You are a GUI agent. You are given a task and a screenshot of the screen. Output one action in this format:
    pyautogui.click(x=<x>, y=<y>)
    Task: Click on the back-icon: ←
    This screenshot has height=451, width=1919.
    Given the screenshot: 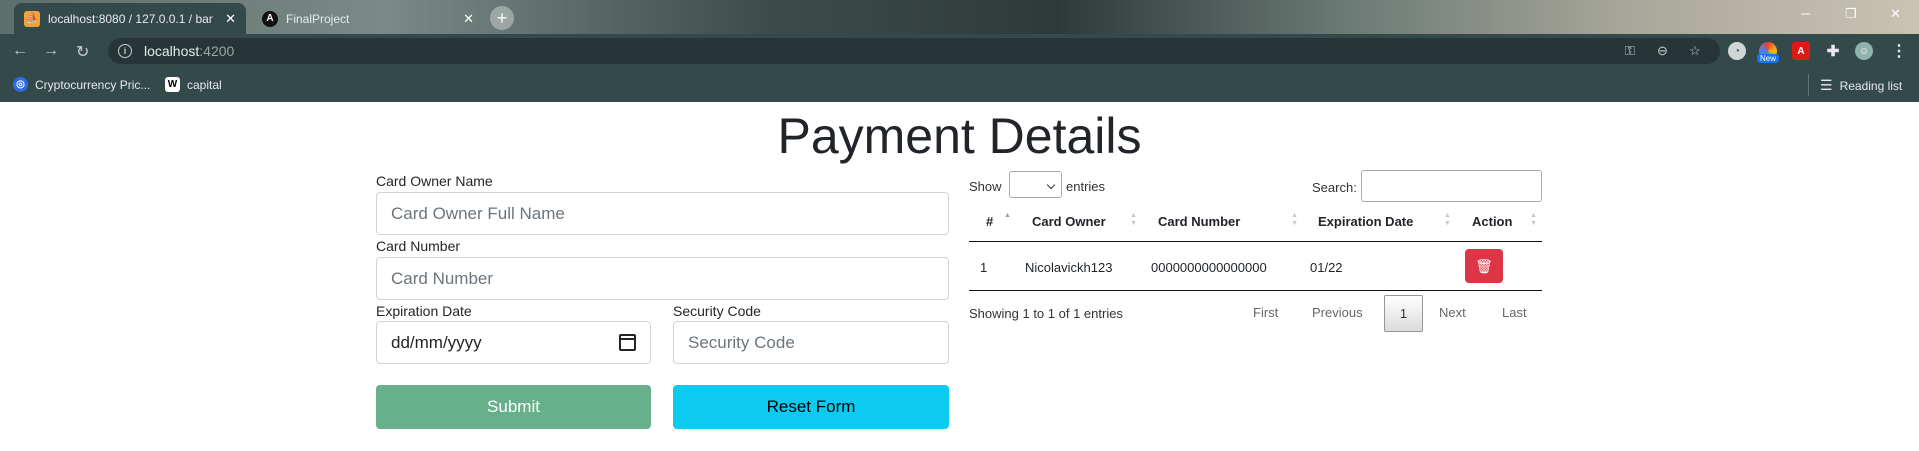 What is the action you would take?
    pyautogui.click(x=20, y=51)
    